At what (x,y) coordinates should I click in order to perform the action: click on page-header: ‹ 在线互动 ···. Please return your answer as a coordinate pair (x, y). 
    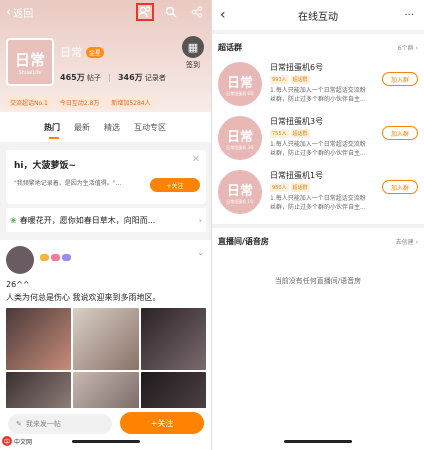
    Looking at the image, I should click on (318, 15).